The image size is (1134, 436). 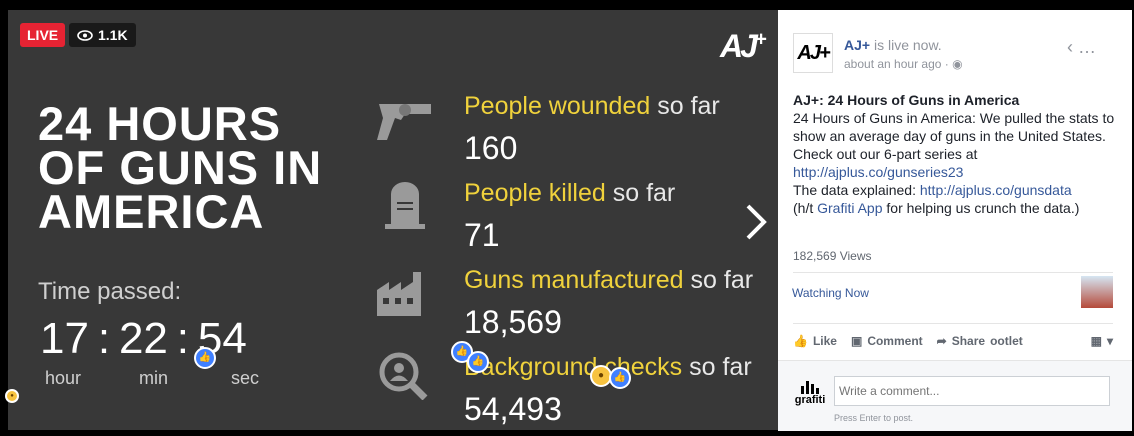 What do you see at coordinates (609, 280) in the screenshot?
I see `stat-label-manufactured: Guns manufactured so far` at bounding box center [609, 280].